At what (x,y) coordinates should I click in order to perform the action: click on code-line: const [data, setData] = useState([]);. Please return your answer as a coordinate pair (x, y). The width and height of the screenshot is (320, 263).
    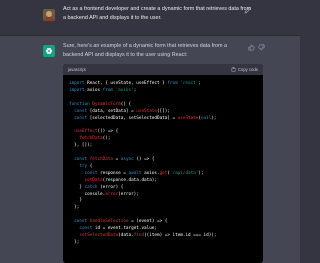
    Looking at the image, I should click on (122, 111).